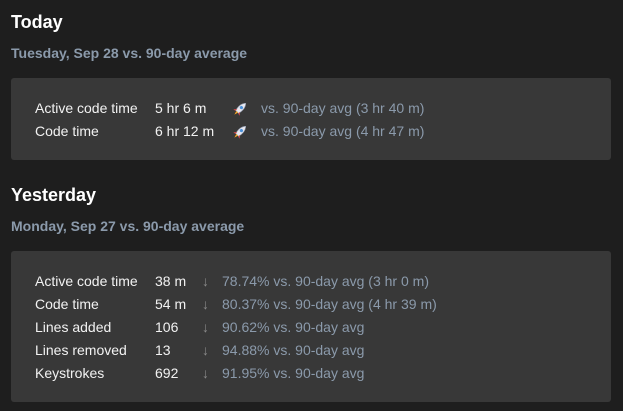 The image size is (623, 411). What do you see at coordinates (293, 350) in the screenshot?
I see `stat-comparison: 94.88% vs. 90-day avg` at bounding box center [293, 350].